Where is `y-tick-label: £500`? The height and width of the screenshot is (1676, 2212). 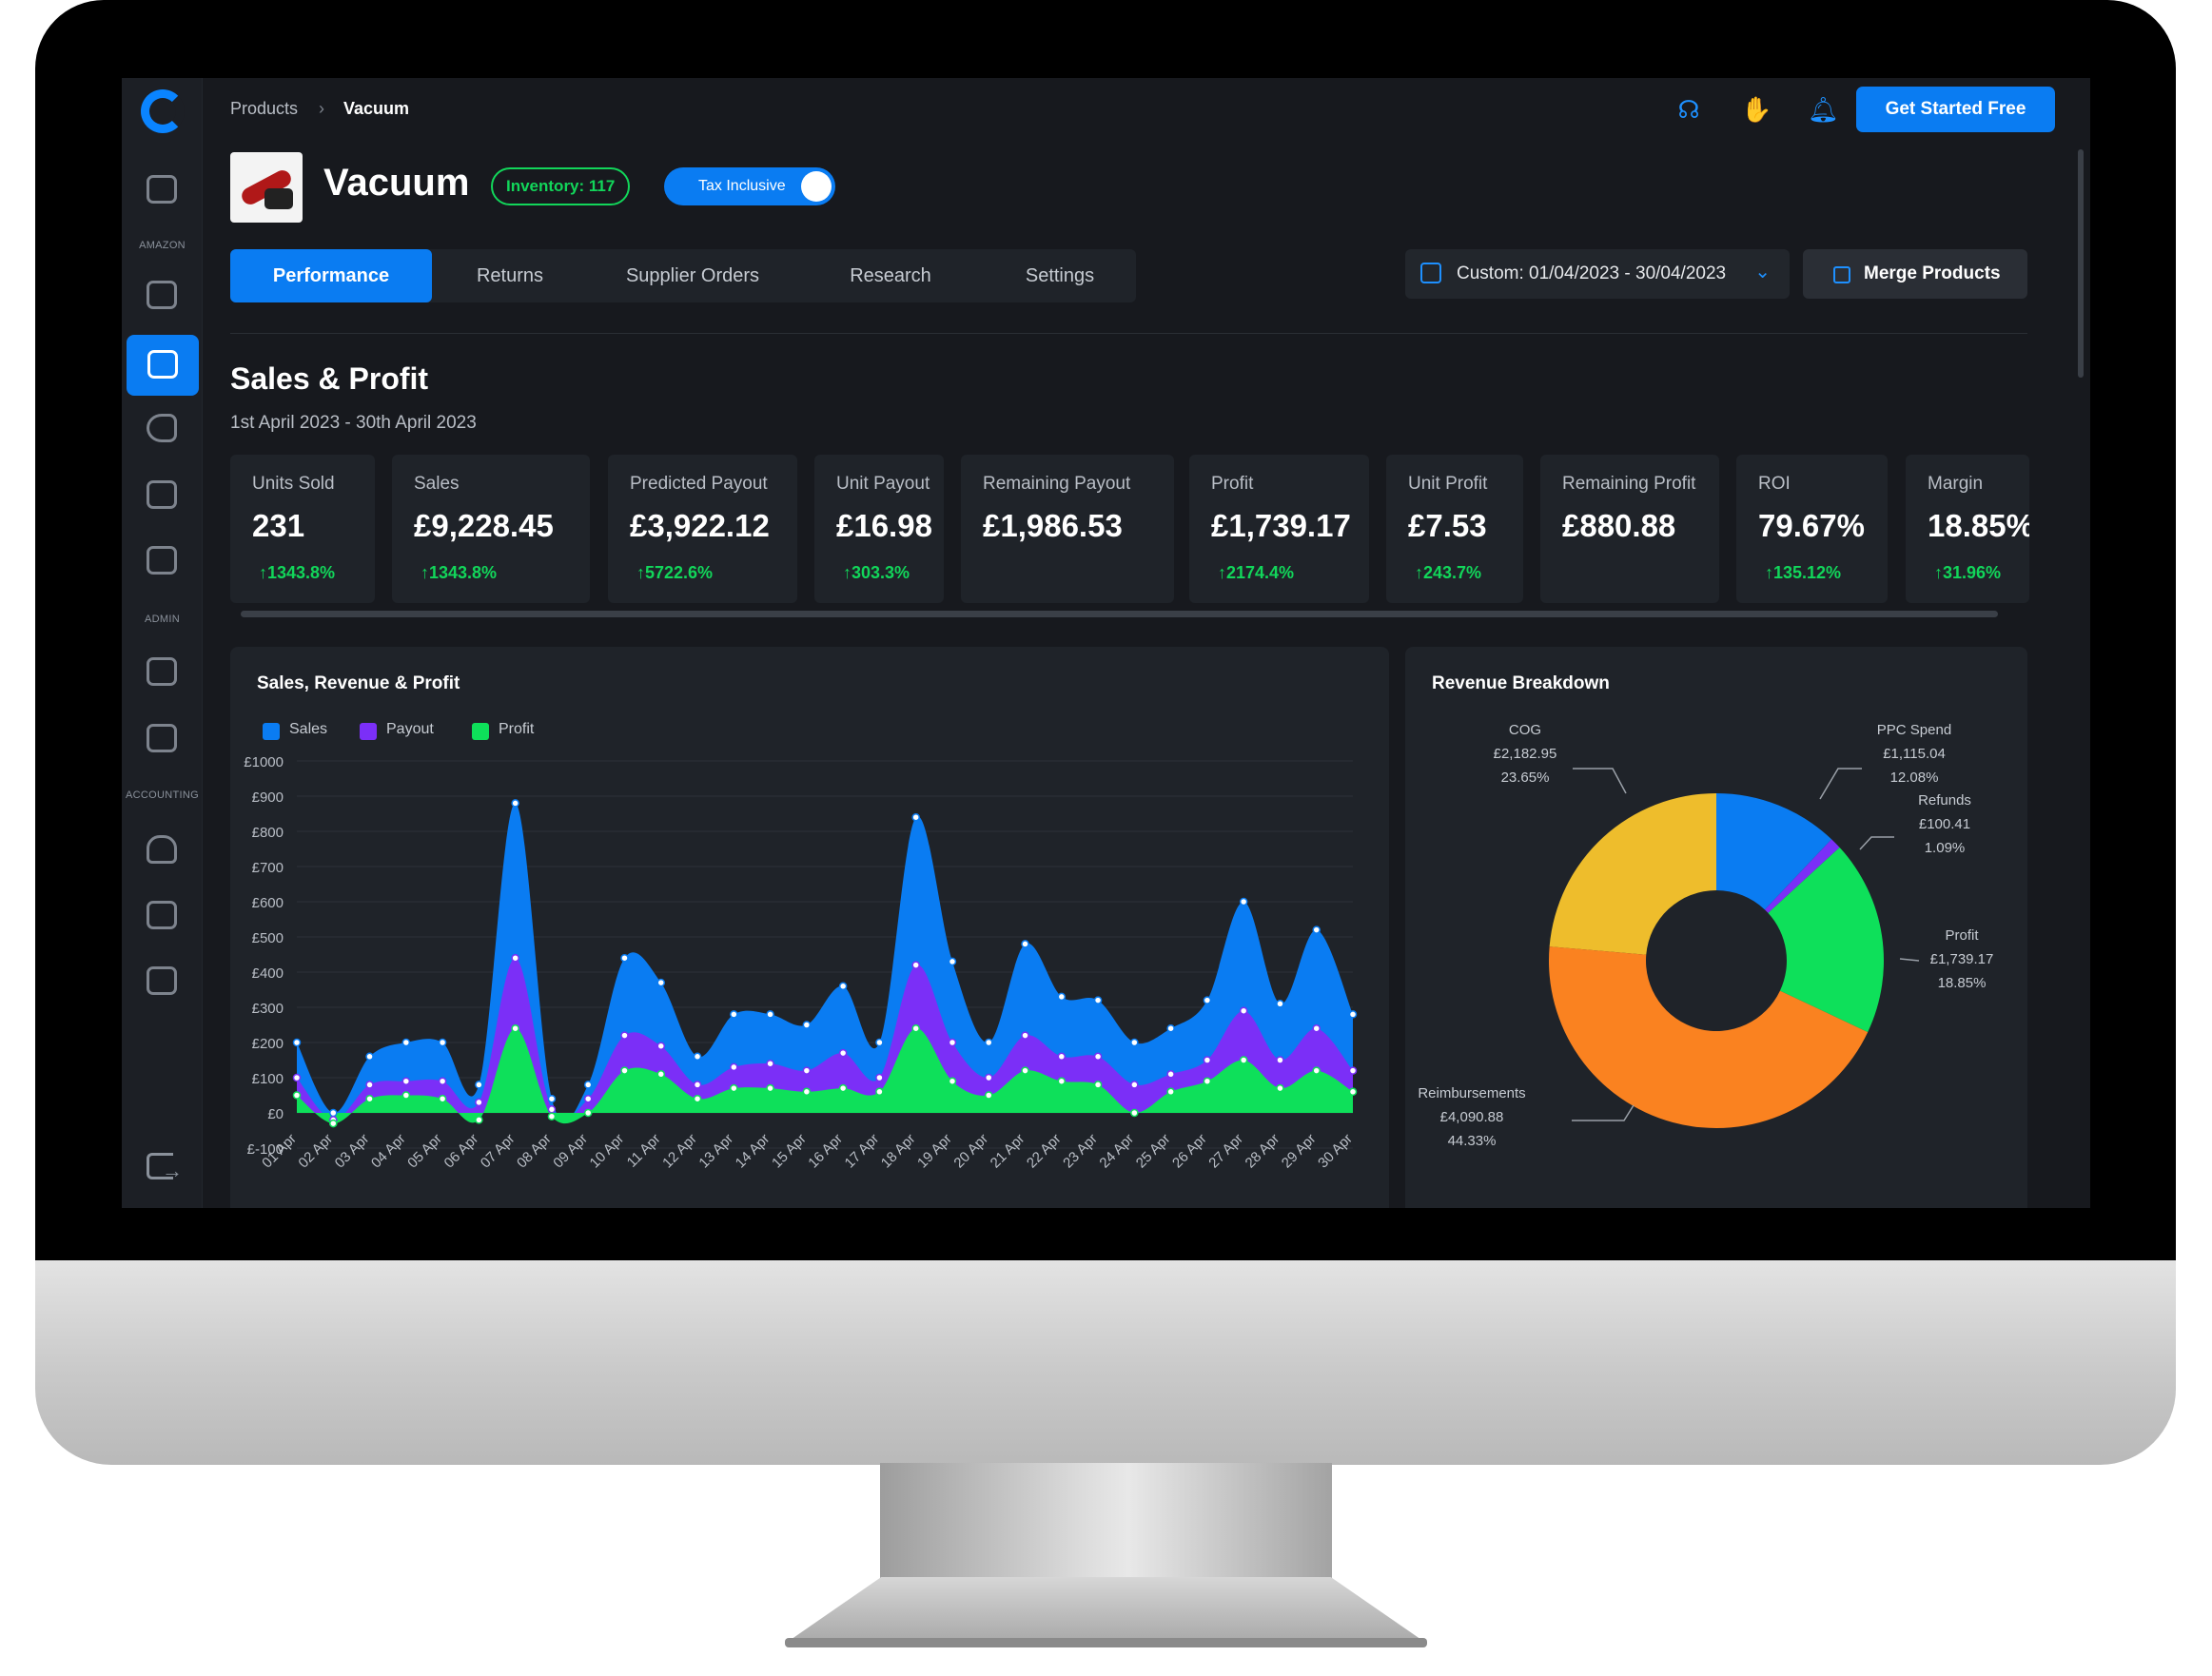
y-tick-label: £500 is located at coordinates (268, 938).